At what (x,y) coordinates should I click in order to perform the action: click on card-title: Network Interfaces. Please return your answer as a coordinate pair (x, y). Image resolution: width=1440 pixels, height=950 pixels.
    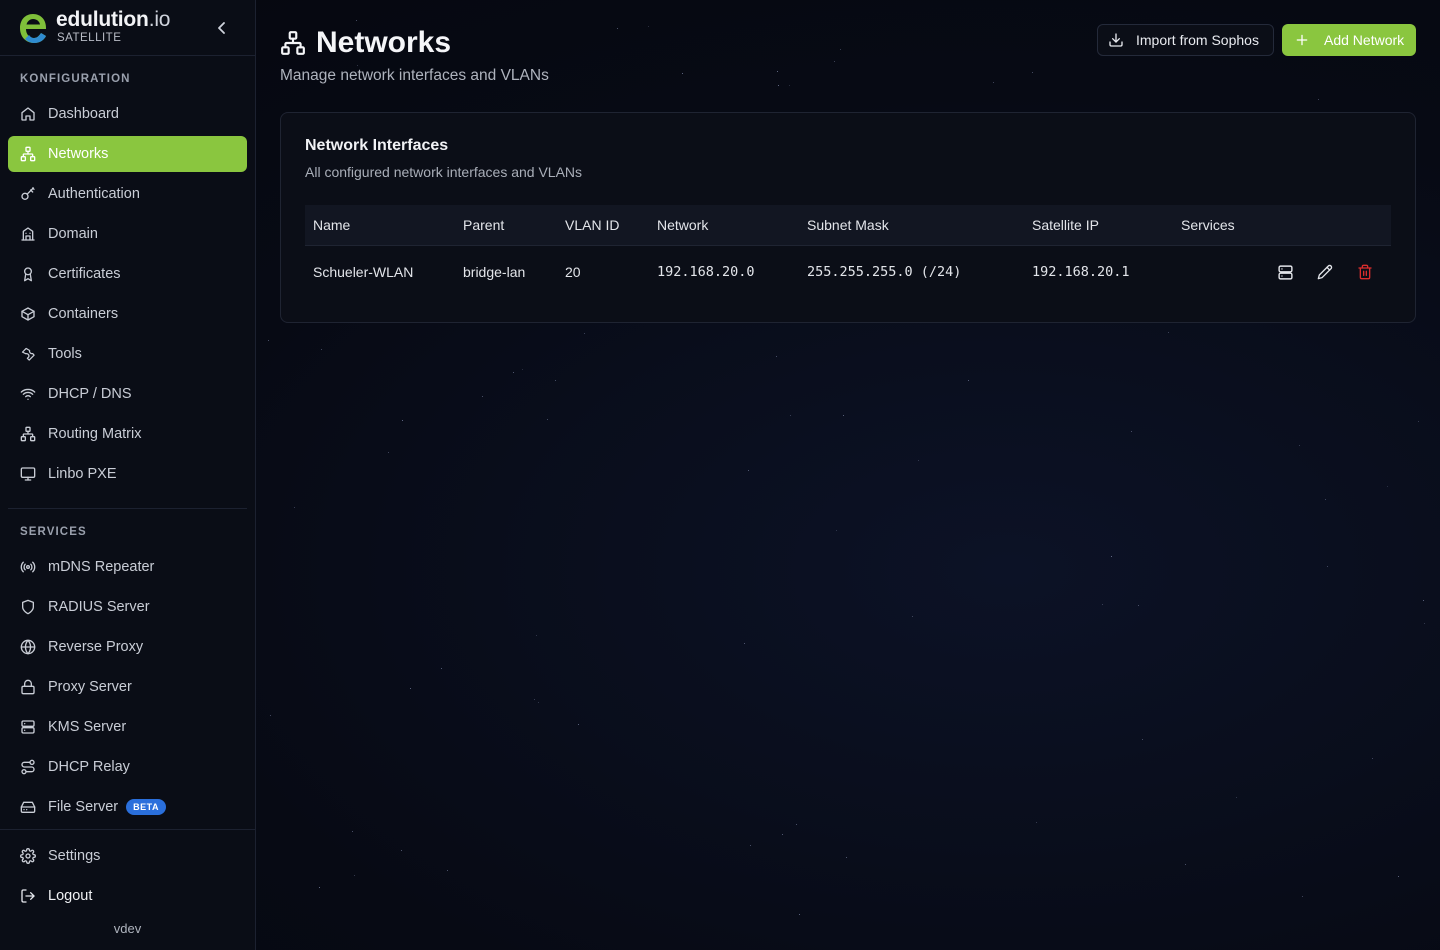
    Looking at the image, I should click on (377, 145).